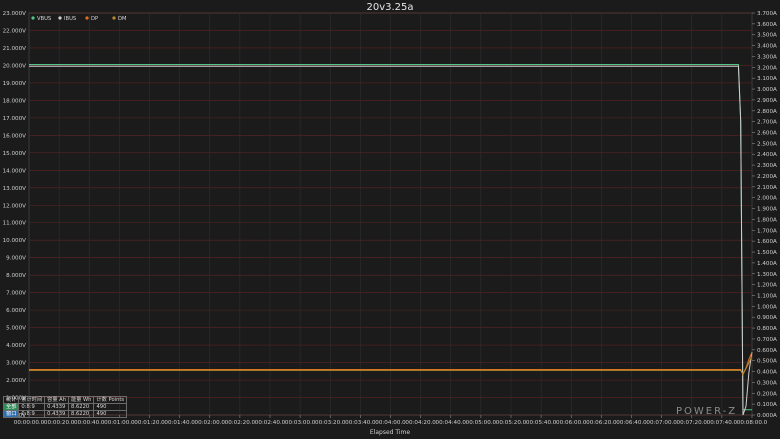  I want to click on x-tick-label: 00:02:40.0, so click(270, 423).